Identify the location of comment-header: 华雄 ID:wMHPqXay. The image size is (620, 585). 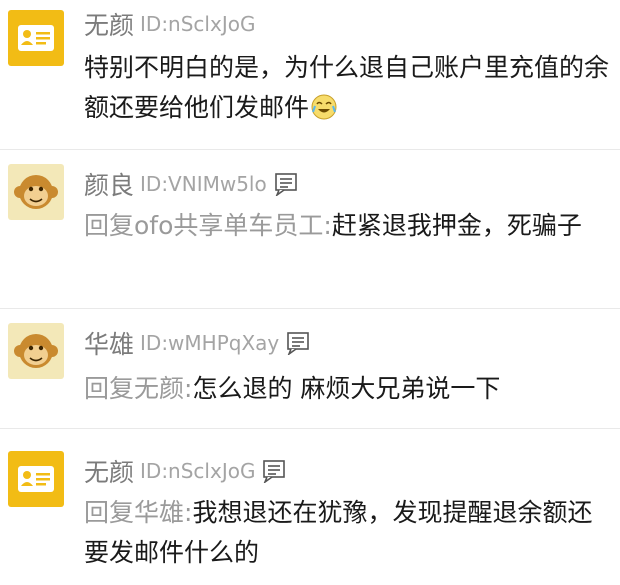
(197, 343).